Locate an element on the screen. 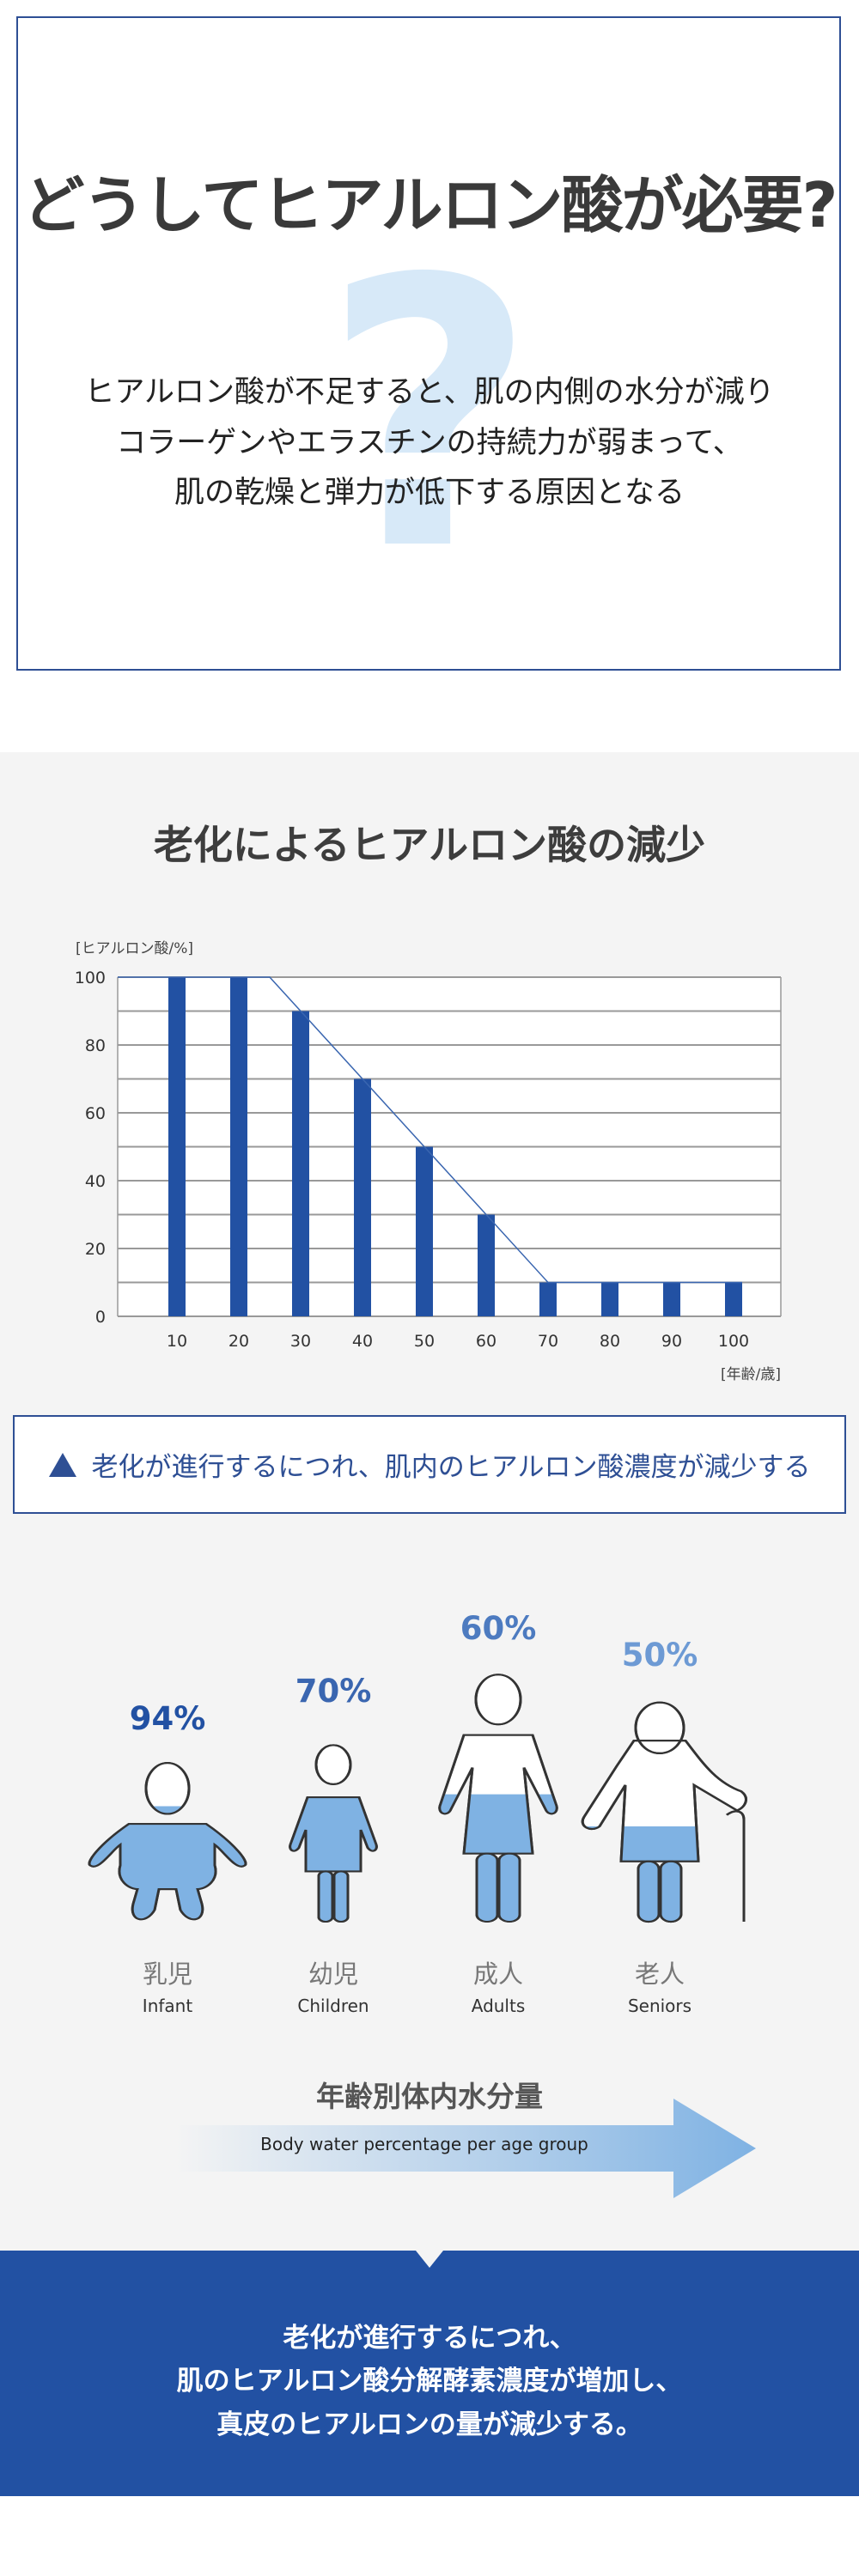 The width and height of the screenshot is (859, 2576). x-tick-label: 60 is located at coordinates (487, 1341).